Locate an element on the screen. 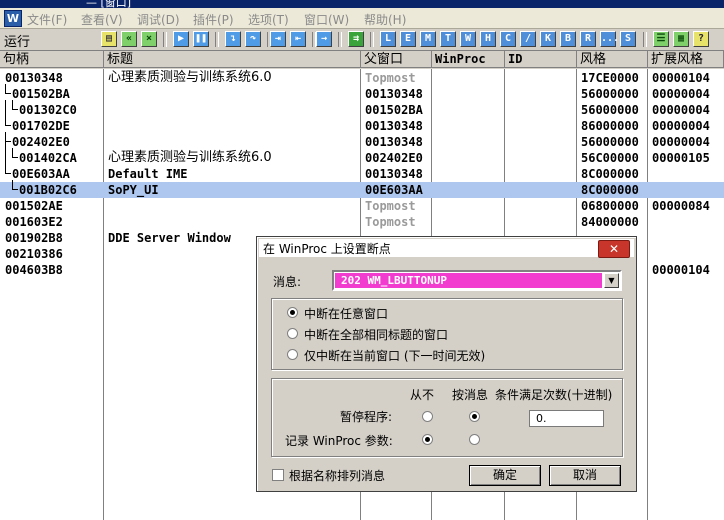 The height and width of the screenshot is (520, 724). pause-icon: ❚❚ is located at coordinates (201, 39).